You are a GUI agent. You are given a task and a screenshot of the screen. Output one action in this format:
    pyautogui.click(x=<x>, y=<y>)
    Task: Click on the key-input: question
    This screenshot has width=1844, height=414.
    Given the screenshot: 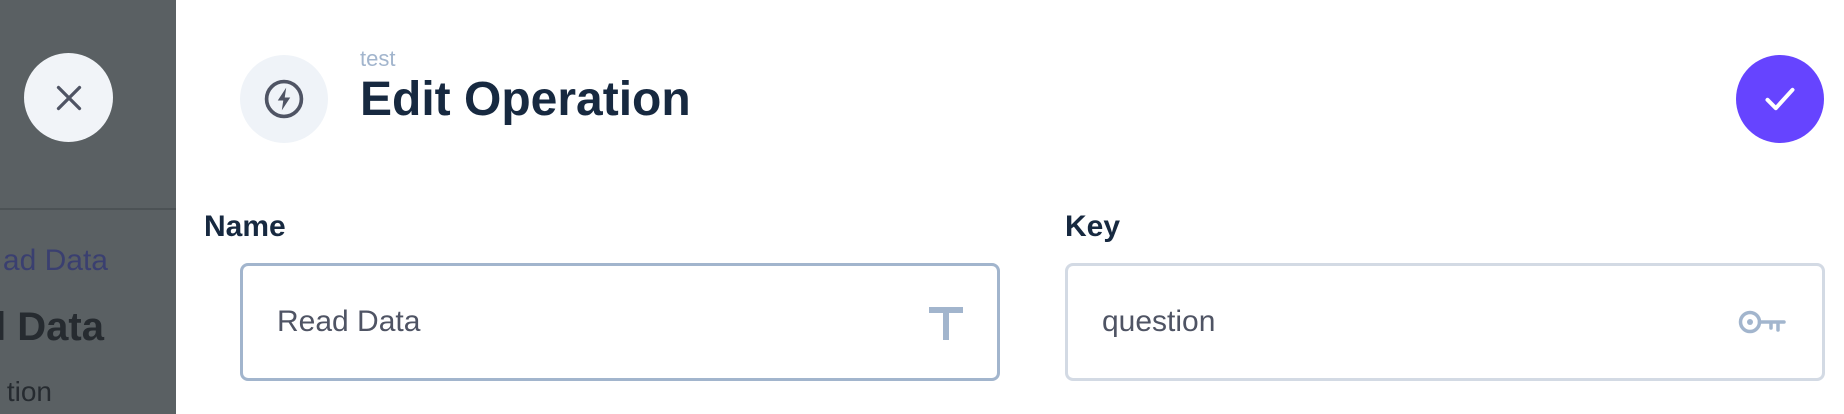 What is the action you would take?
    pyautogui.click(x=1445, y=322)
    